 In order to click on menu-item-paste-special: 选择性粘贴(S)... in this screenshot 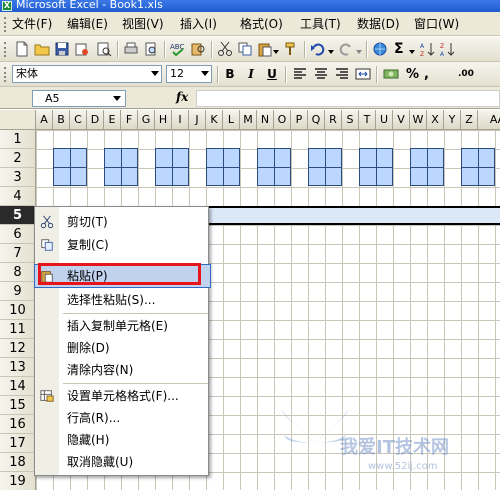, I will do `click(122, 300)`.